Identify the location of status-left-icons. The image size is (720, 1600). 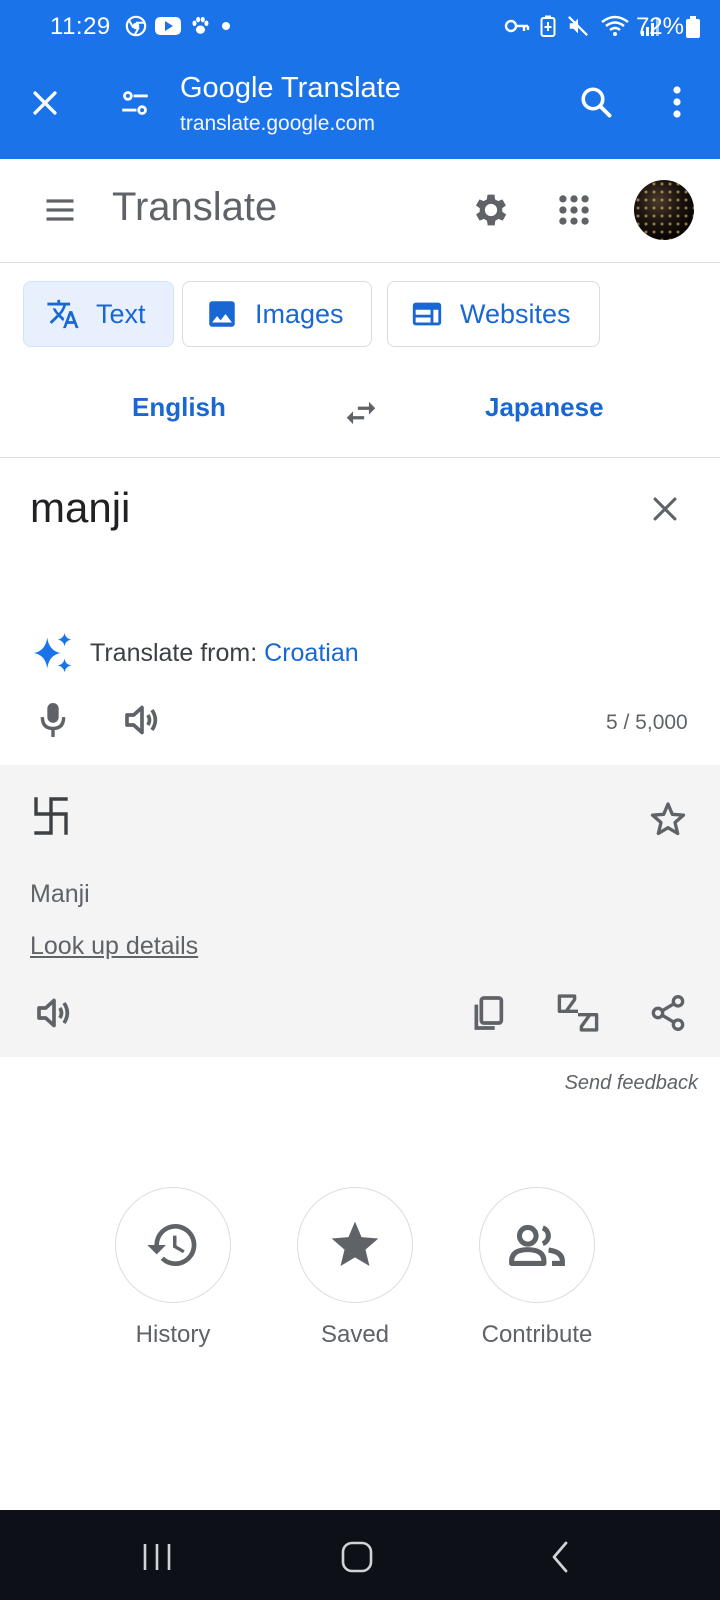
(179, 26).